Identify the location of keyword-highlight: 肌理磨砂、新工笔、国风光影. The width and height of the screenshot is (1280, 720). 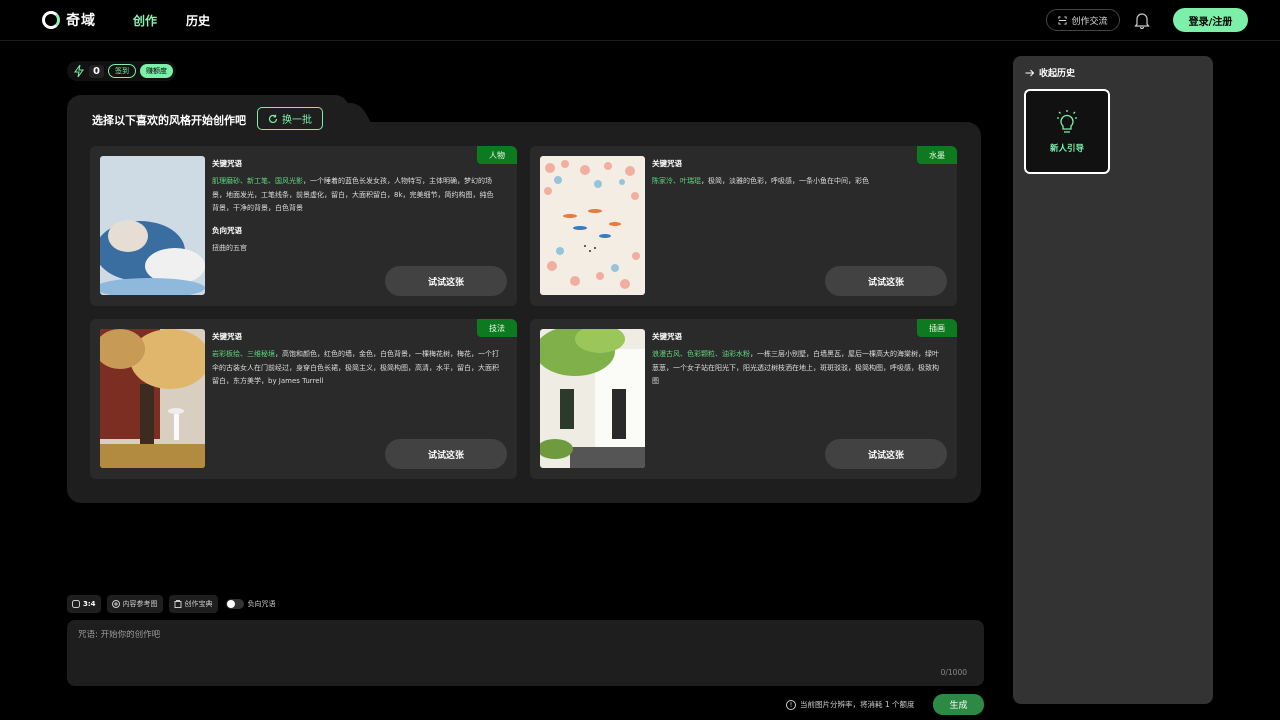
(257, 181).